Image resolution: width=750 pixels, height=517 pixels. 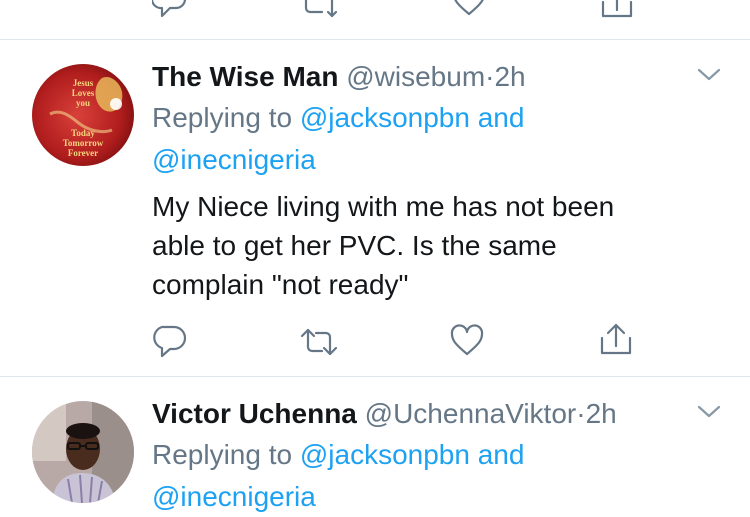 I want to click on tweet-text-line: complain "not ready", so click(x=280, y=284).